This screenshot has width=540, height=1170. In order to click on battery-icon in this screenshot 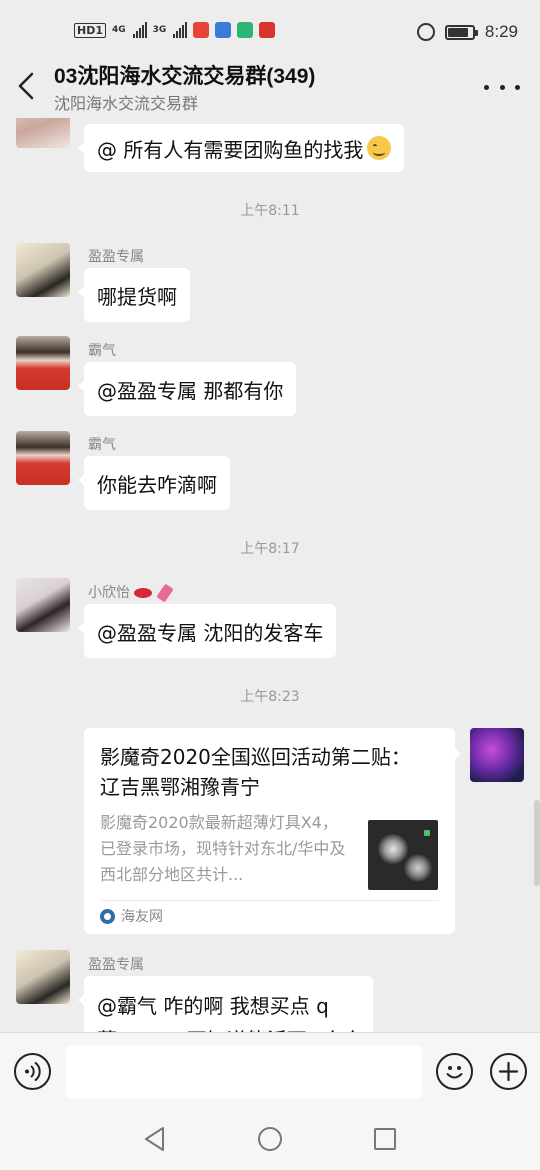, I will do `click(461, 32)`.